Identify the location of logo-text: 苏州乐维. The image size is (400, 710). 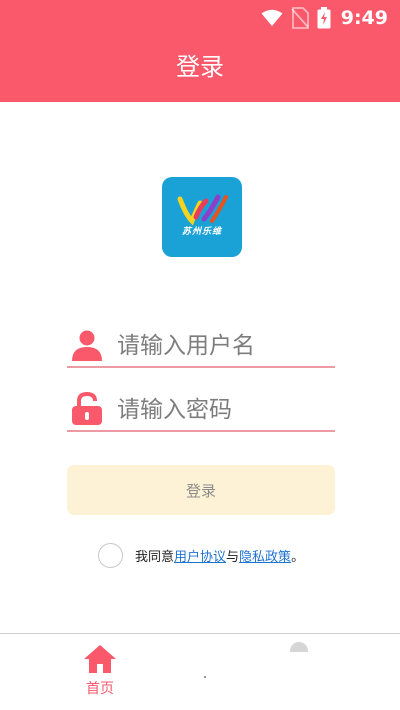
(201, 232).